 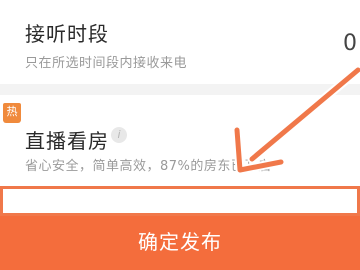 What do you see at coordinates (67, 141) in the screenshot?
I see `live-viewing-title: 直播看房` at bounding box center [67, 141].